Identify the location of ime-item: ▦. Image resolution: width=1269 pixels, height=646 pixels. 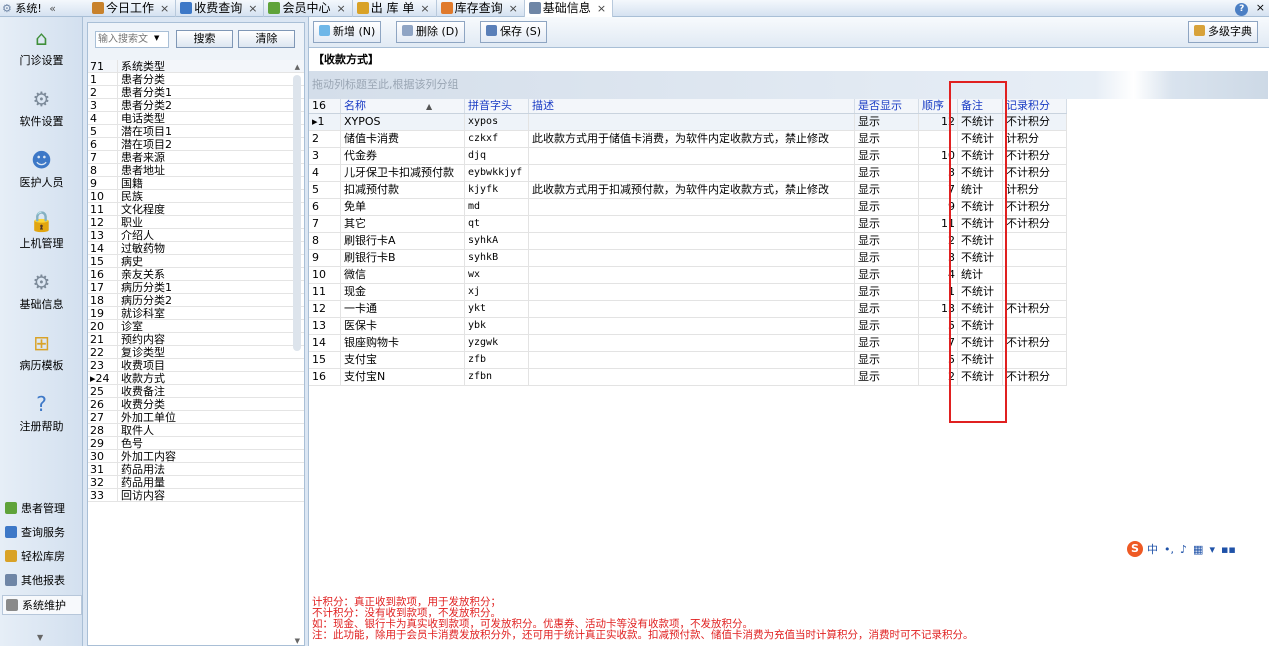
(1198, 549).